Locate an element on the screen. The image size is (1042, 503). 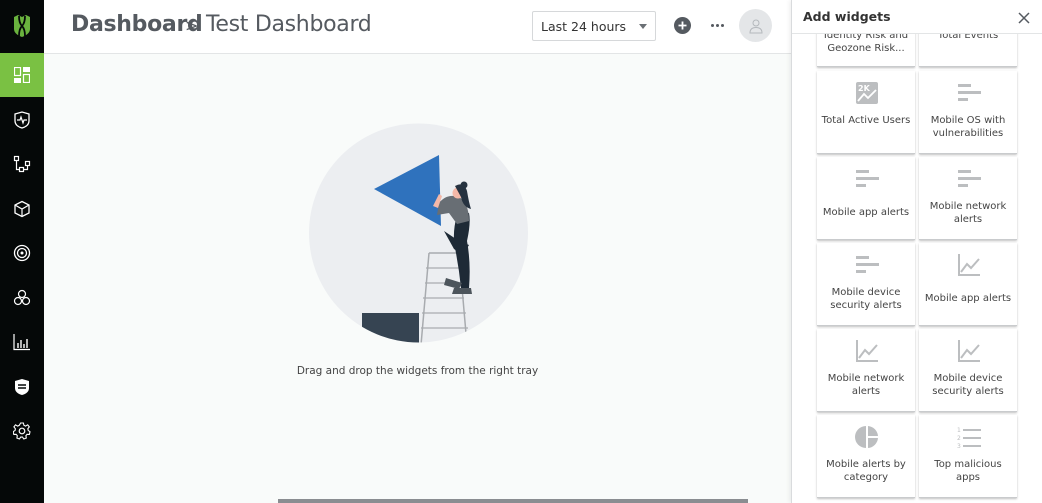
widget-tile: Mobile alerts by category is located at coordinates (866, 456).